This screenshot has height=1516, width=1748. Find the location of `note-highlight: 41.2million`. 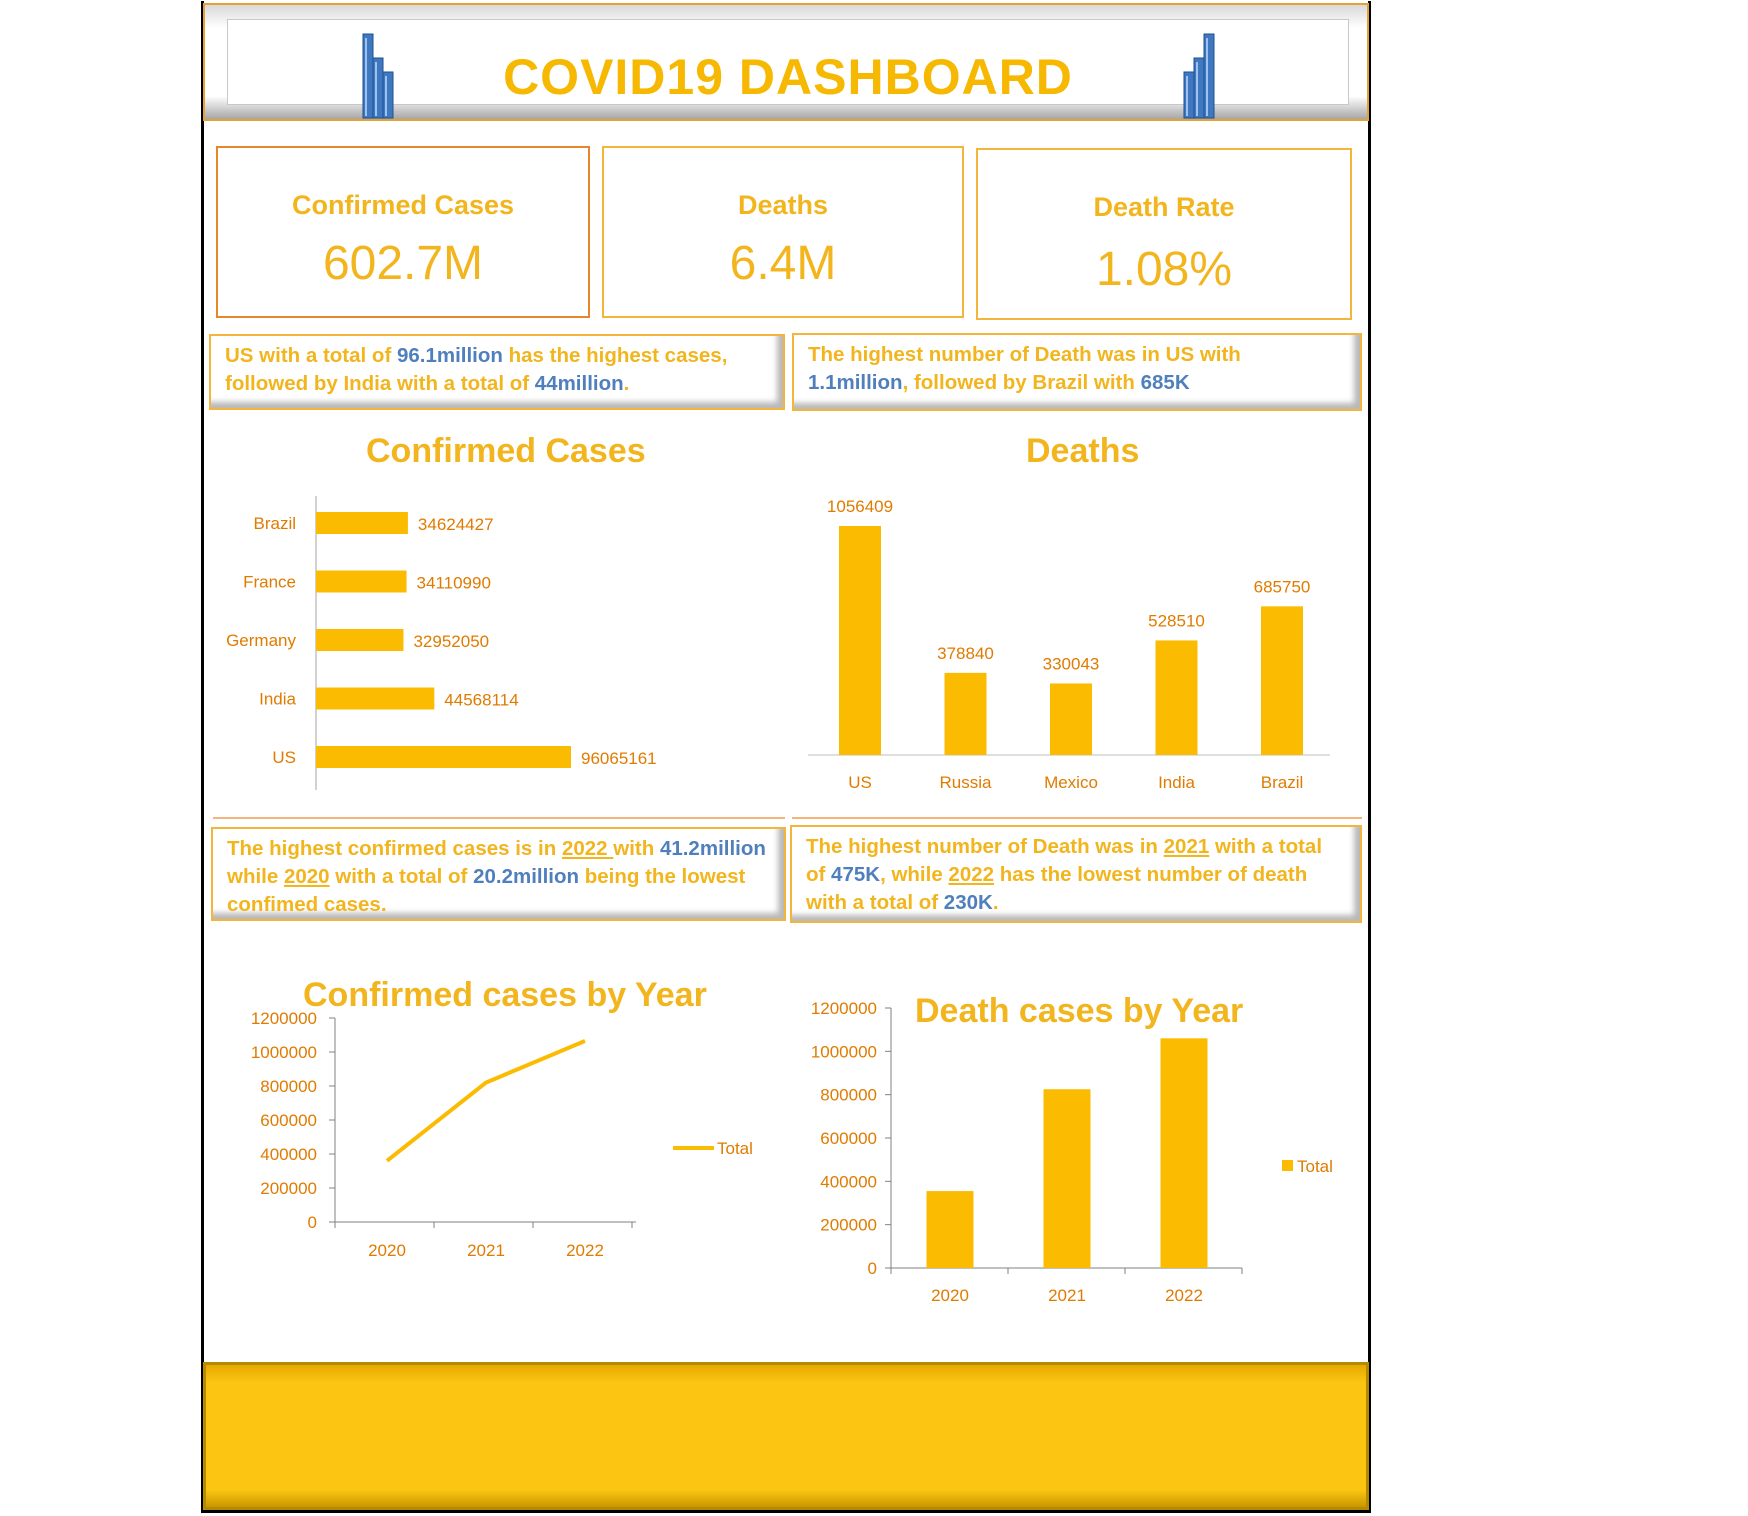

note-highlight: 41.2million is located at coordinates (712, 848).